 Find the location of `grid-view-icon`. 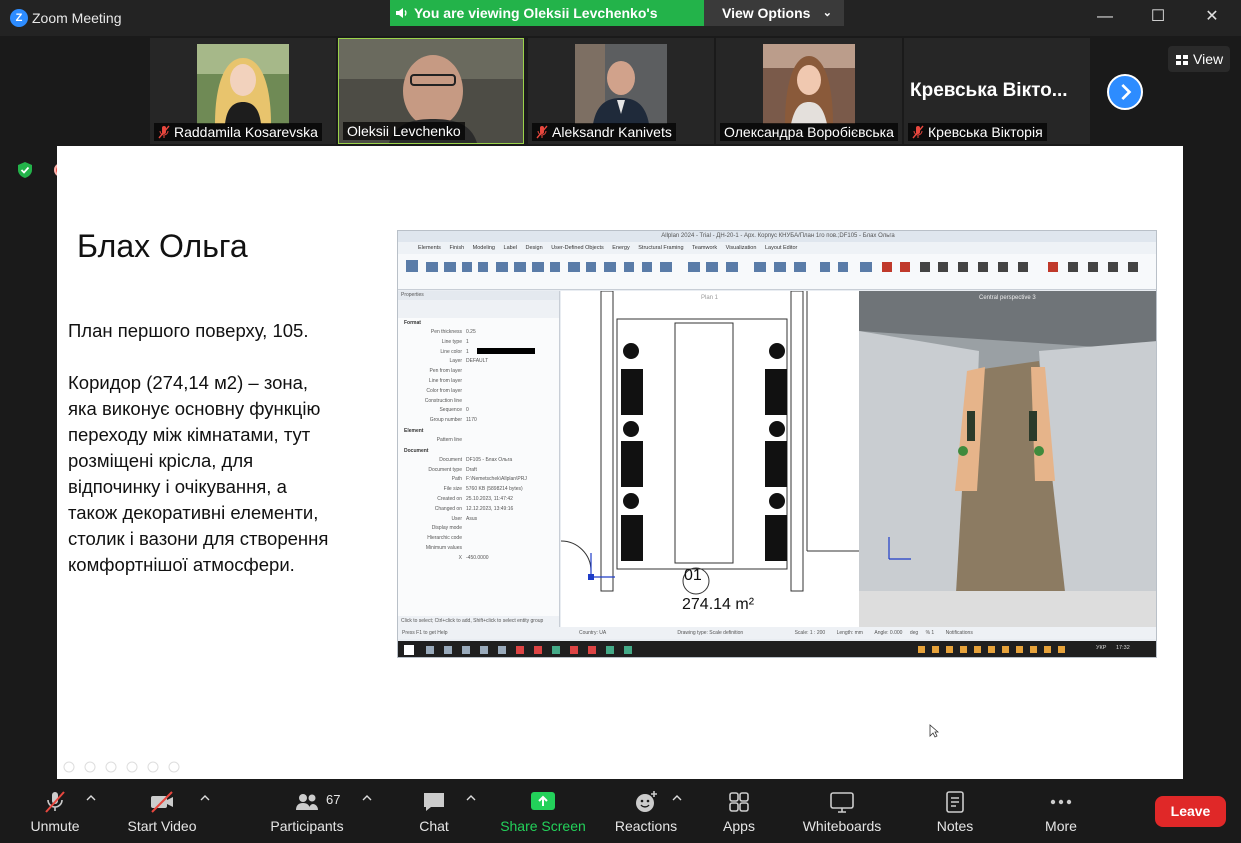

grid-view-icon is located at coordinates (1182, 60).